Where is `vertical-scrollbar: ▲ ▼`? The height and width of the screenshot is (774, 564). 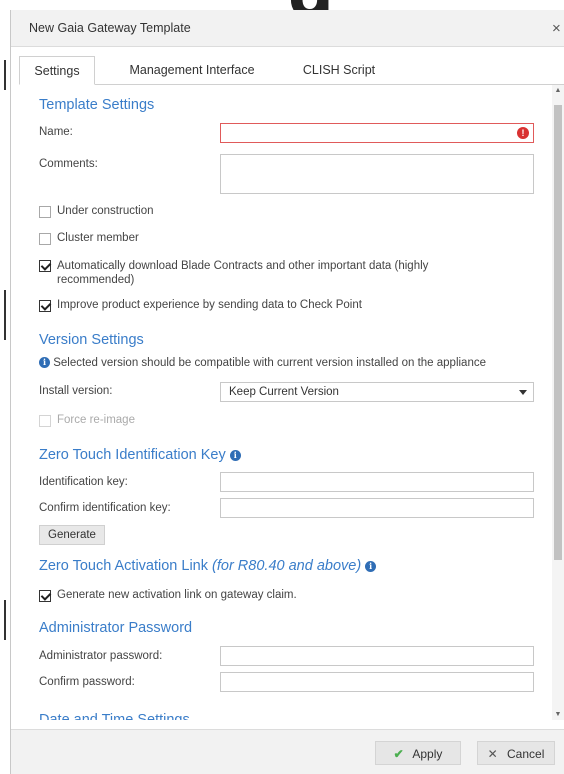
vertical-scrollbar: ▲ ▼ is located at coordinates (558, 402).